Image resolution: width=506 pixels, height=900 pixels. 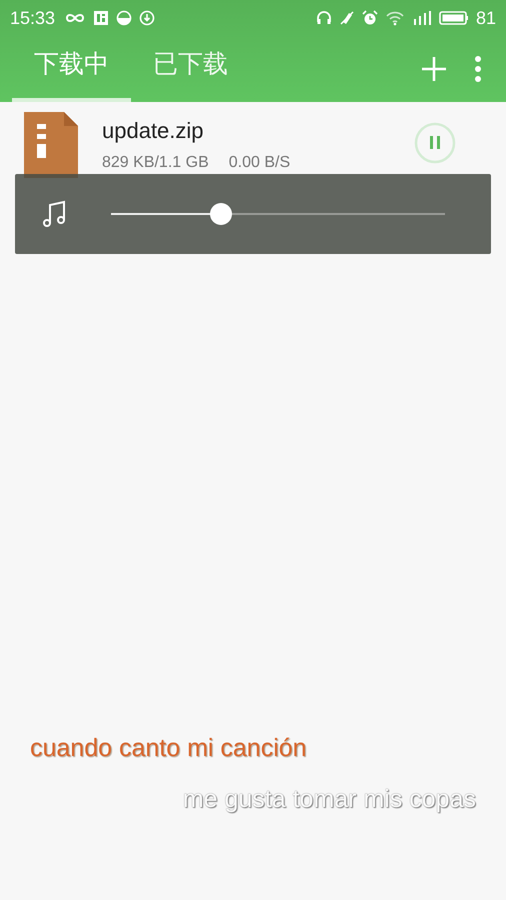 What do you see at coordinates (394, 18) in the screenshot?
I see `wifi-icon` at bounding box center [394, 18].